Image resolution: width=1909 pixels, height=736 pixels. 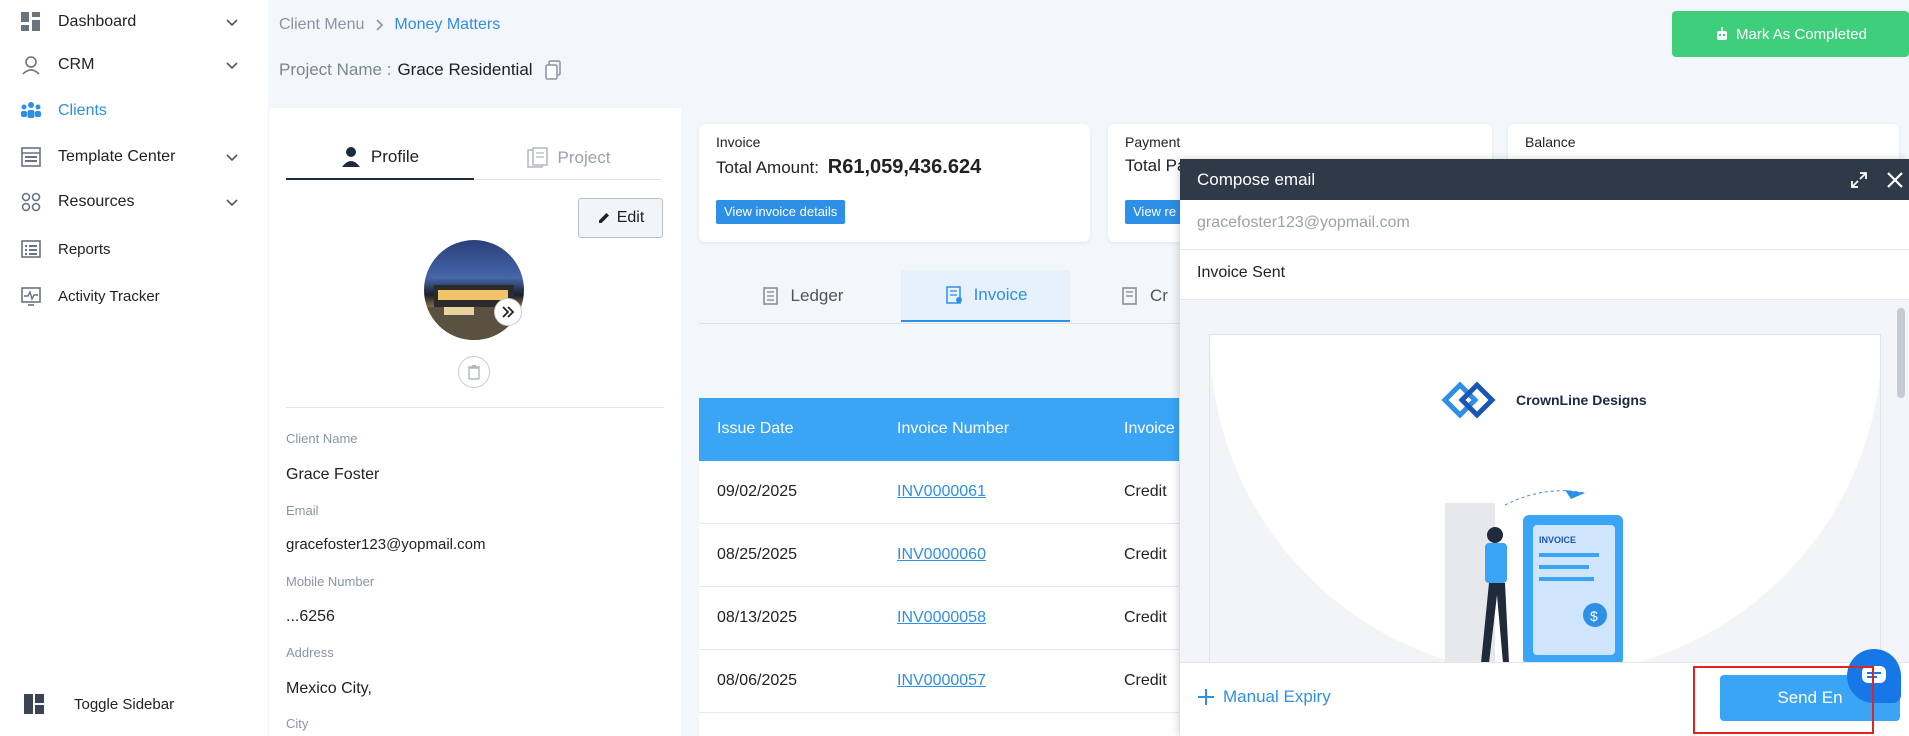 I want to click on toggle-sidebar-label: Toggle Sidebar, so click(x=124, y=704).